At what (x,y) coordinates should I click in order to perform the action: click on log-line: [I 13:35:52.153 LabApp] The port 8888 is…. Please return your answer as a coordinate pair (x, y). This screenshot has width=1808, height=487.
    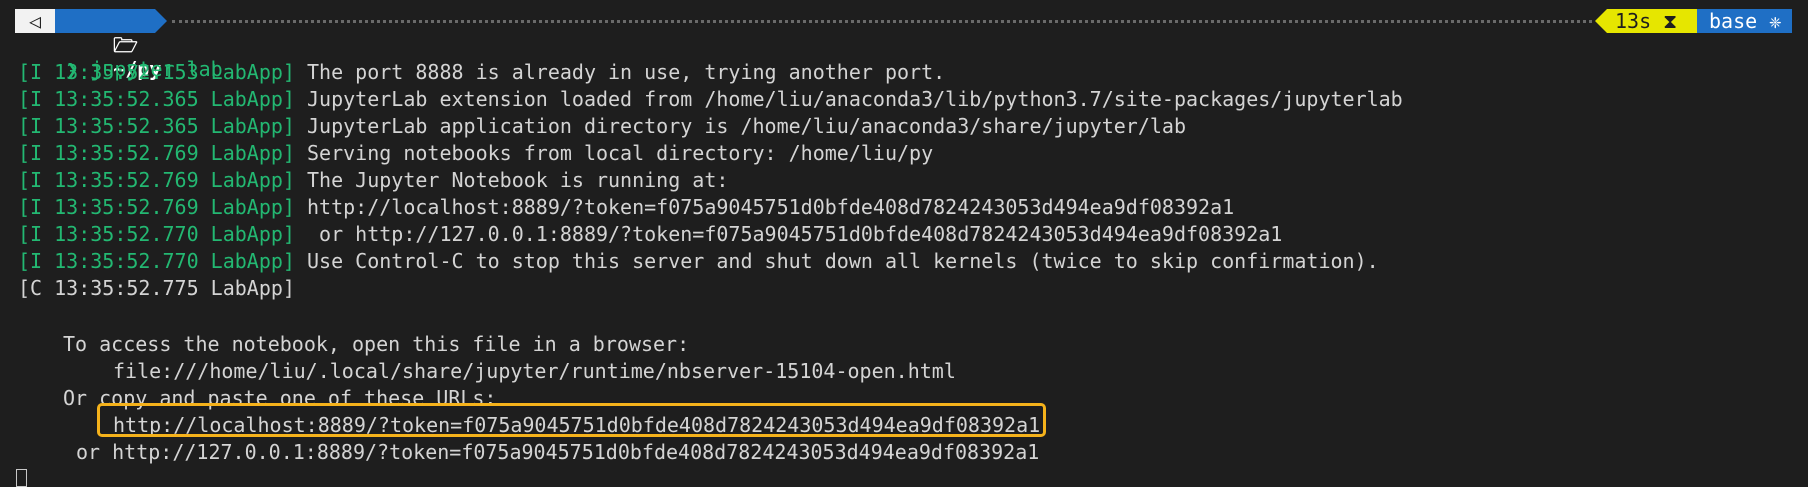
    Looking at the image, I should click on (481, 72).